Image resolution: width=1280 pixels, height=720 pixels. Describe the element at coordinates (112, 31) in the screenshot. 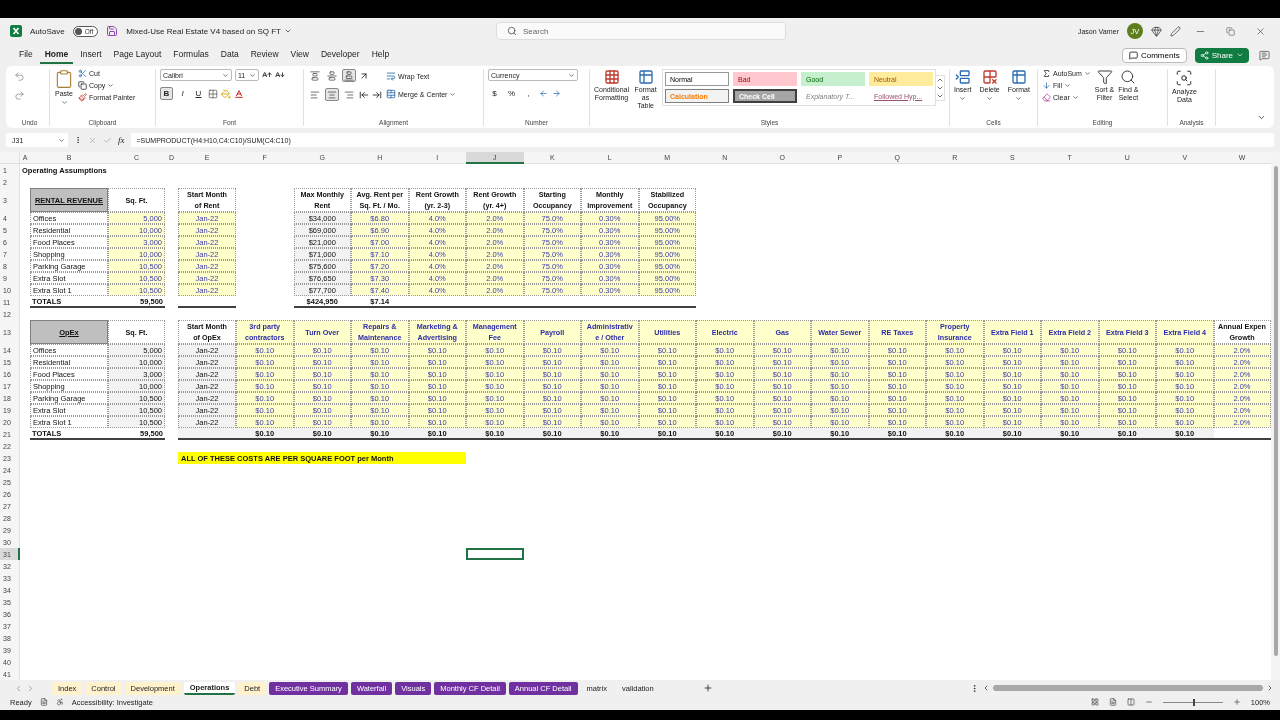

I see `save-icon` at that location.